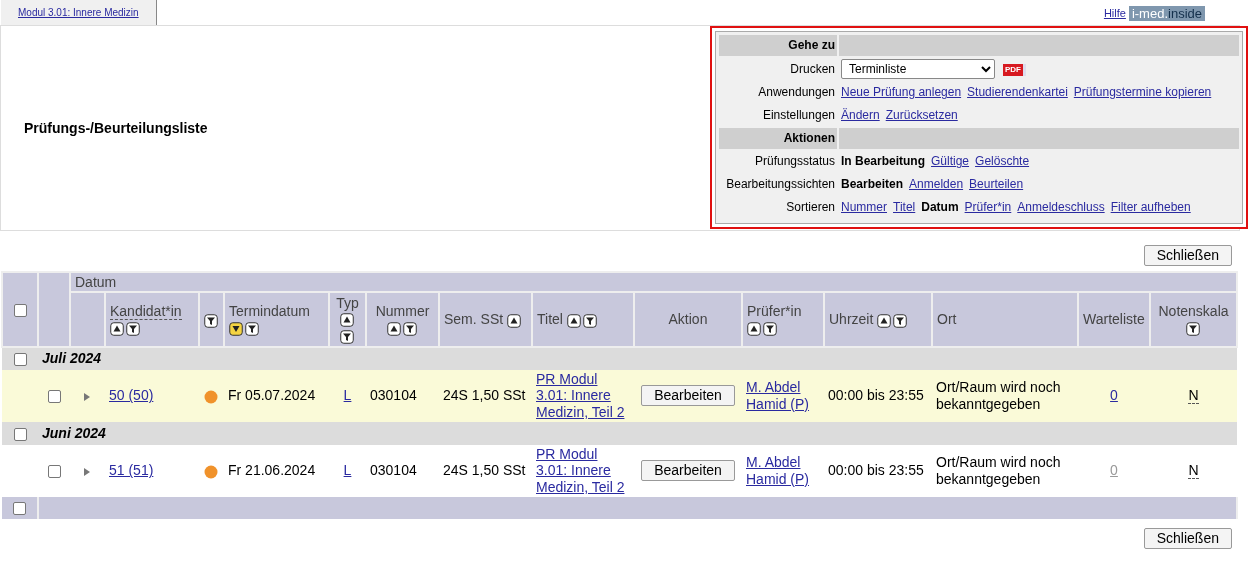 This screenshot has height=583, width=1248. What do you see at coordinates (269, 311) in the screenshot?
I see `column-header: Termindatum` at bounding box center [269, 311].